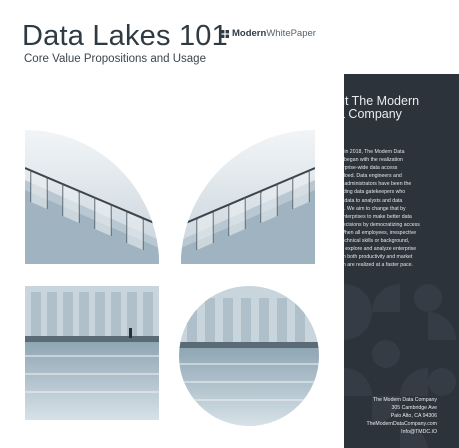 Image resolution: width=459 pixels, height=448 pixels. What do you see at coordinates (378, 265) in the screenshot?
I see `body-line: on are realized at a faster pace.` at bounding box center [378, 265].